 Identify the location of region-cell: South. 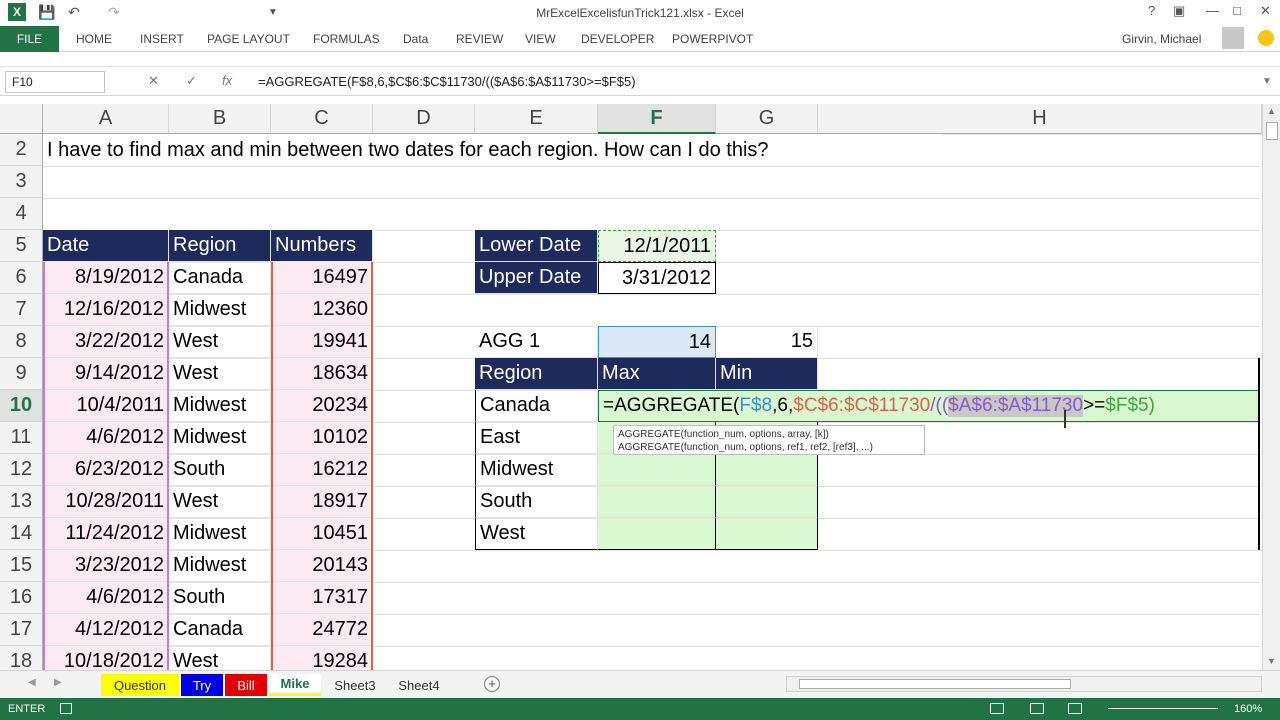
(220, 470).